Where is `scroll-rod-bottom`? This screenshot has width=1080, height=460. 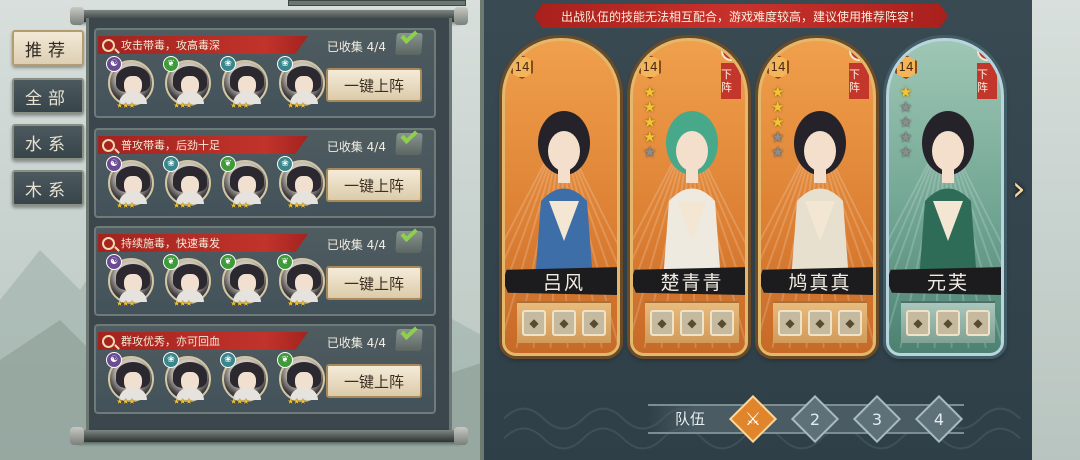 scroll-rod-bottom is located at coordinates (269, 436).